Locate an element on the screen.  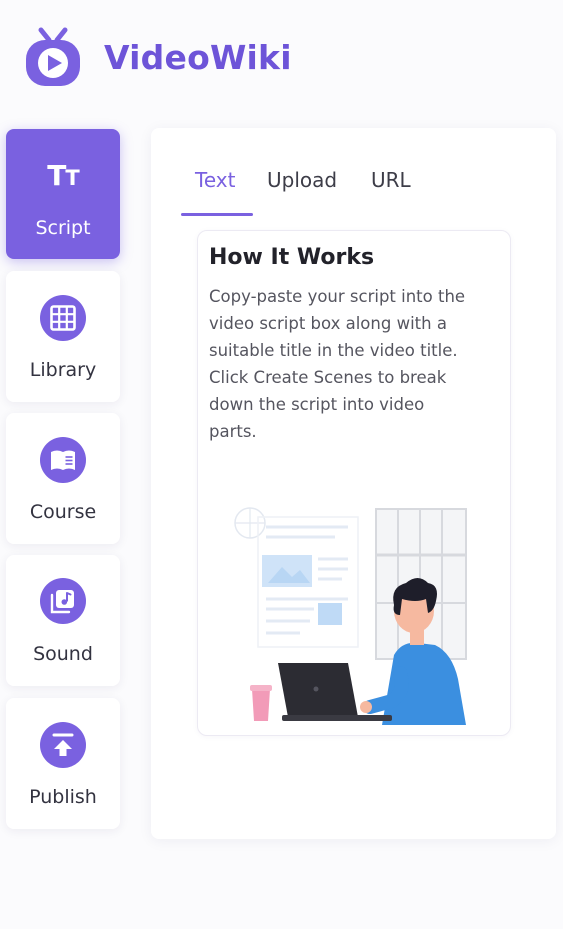
book-icon is located at coordinates (63, 460).